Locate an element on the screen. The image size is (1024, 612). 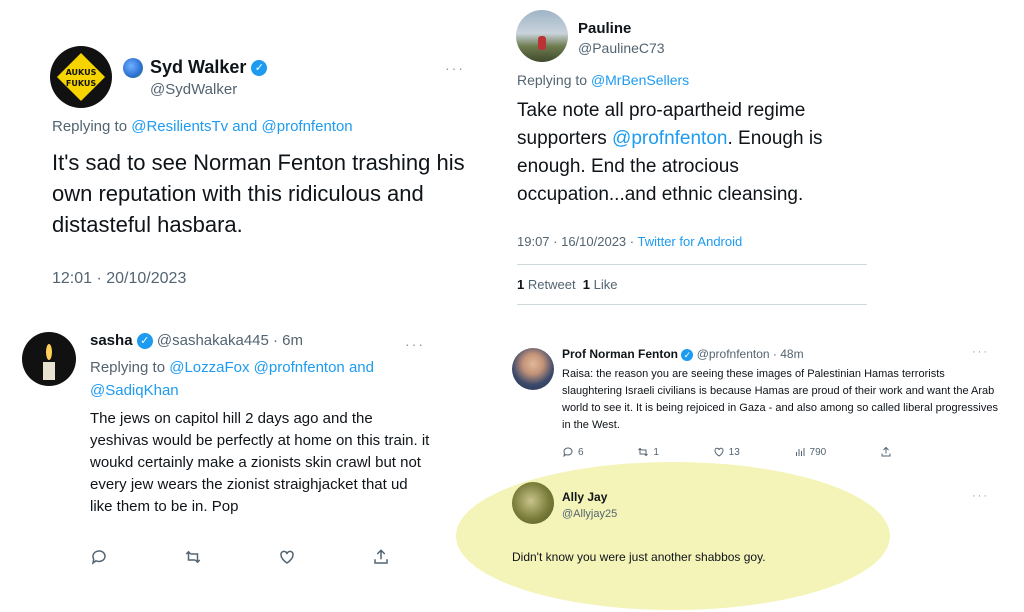
aukus-fukus-logo-icon: AUKUS FUKUS is located at coordinates (81, 77).